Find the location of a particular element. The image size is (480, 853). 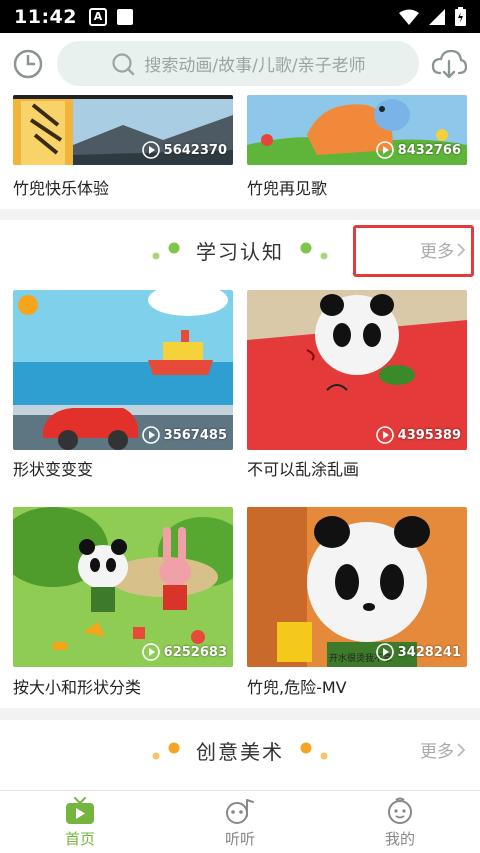

nav-home-label: 首页 is located at coordinates (79, 838).